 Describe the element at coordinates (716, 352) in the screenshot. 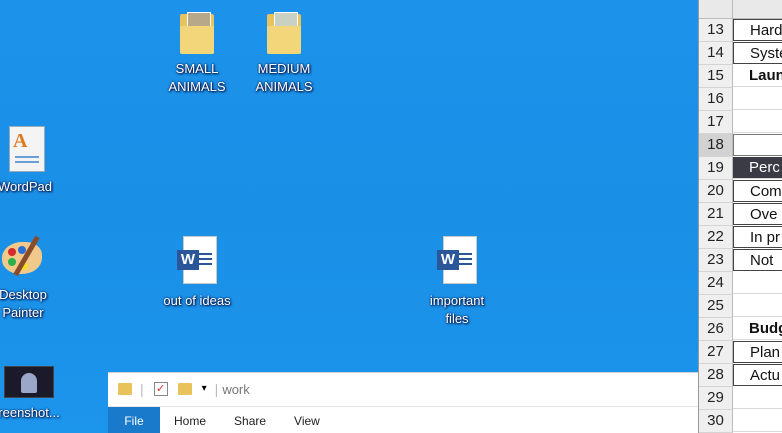

I see `row-number: 27` at that location.